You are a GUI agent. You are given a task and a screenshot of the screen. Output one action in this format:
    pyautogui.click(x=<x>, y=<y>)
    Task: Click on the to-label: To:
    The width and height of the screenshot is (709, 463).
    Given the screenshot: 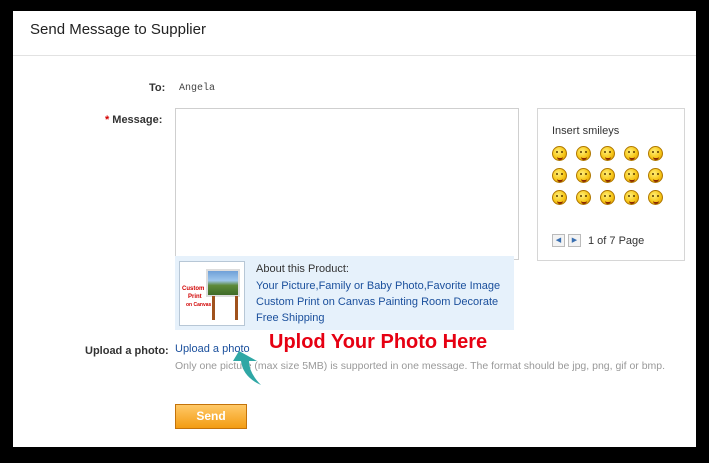 What is the action you would take?
    pyautogui.click(x=157, y=88)
    